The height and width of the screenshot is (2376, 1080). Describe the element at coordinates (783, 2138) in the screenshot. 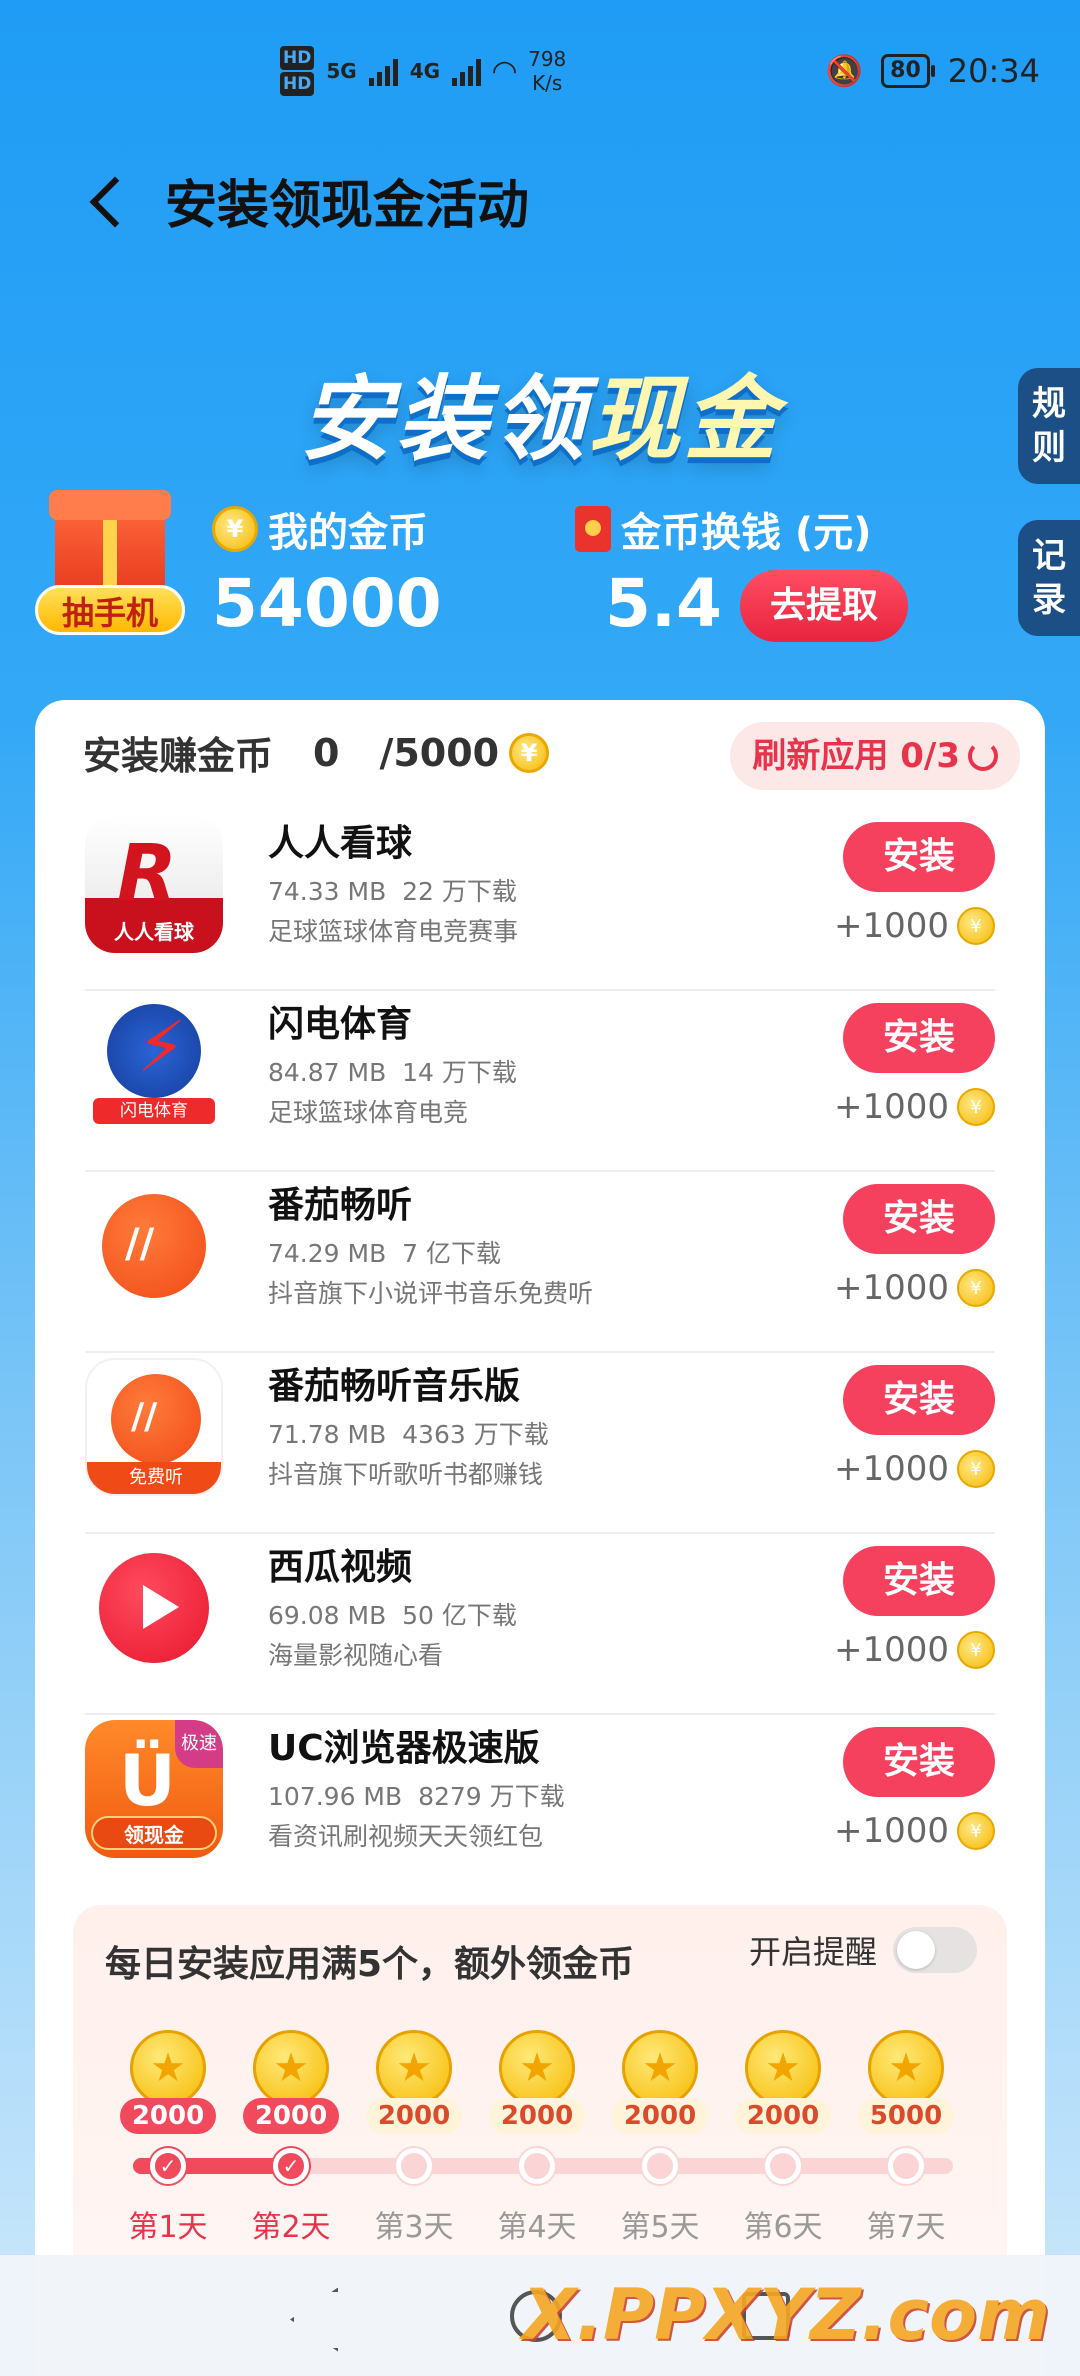

I see `day-step: 2000 第6天` at that location.